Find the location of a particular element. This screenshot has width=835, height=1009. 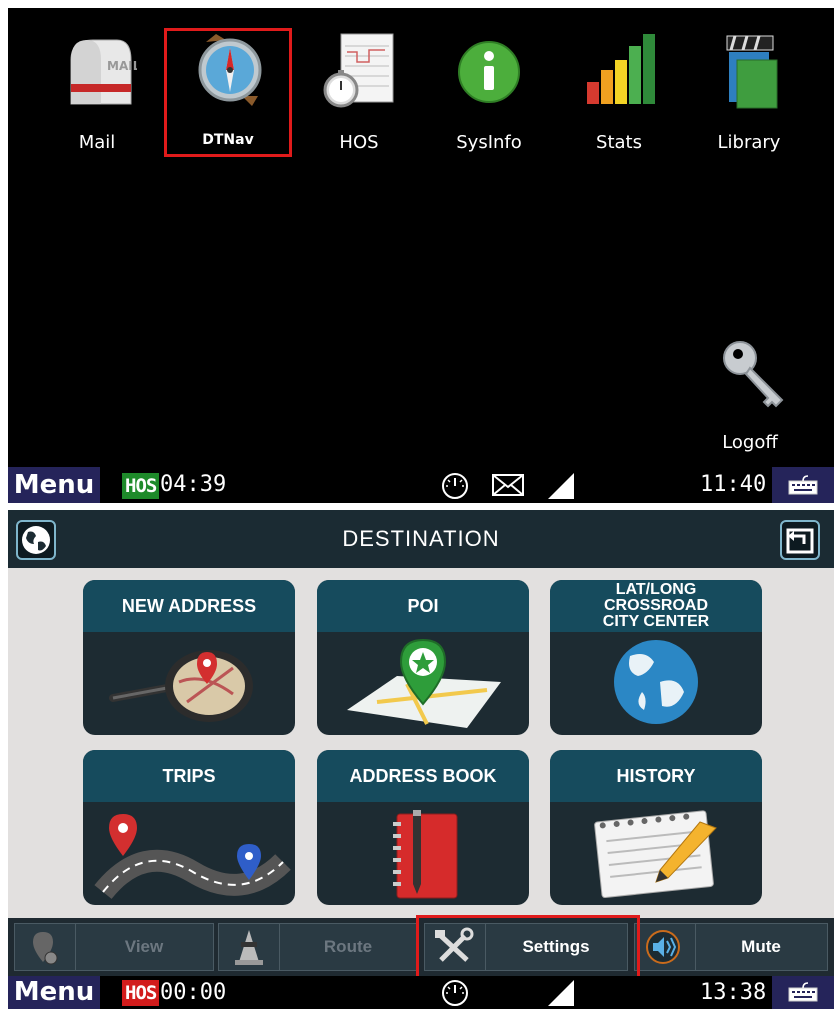

envelope-icon is located at coordinates (508, 485).